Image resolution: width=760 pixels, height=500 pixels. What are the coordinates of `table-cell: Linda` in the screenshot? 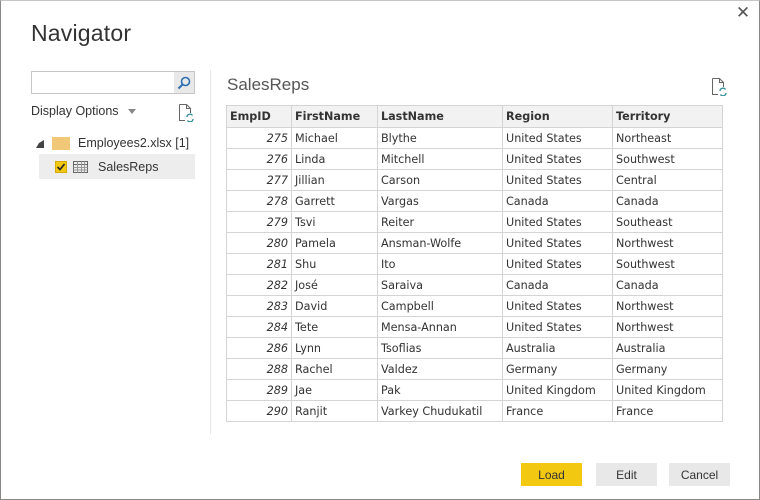 It's located at (334, 159).